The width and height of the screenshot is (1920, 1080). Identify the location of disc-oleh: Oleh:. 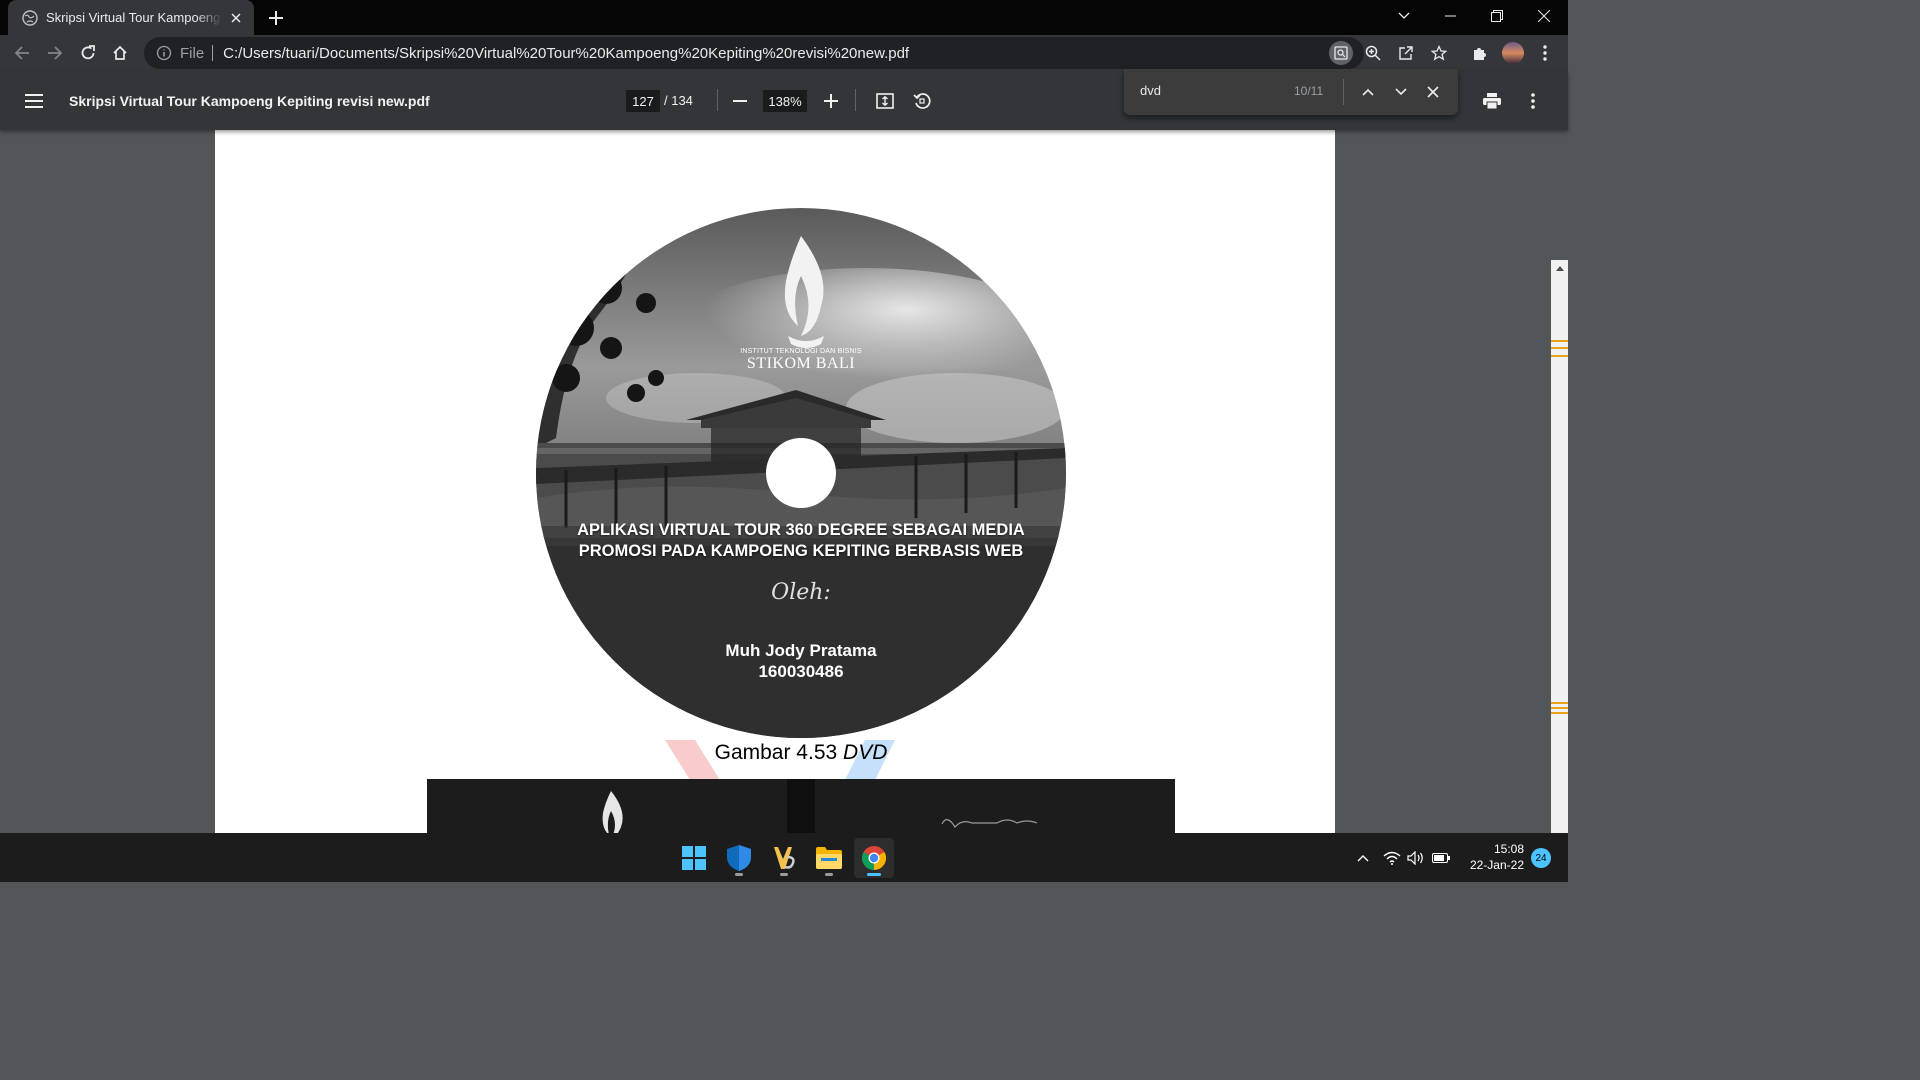
(801, 592).